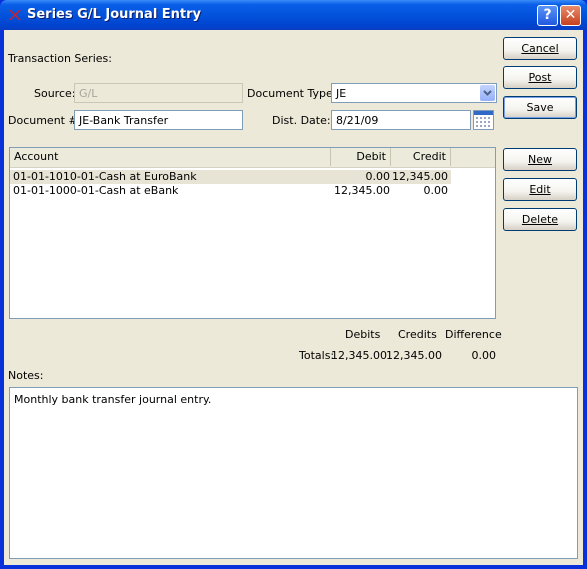  Describe the element at coordinates (96, 190) in the screenshot. I see `account-cell: 01-01-1000-01-Cash at eBank` at that location.